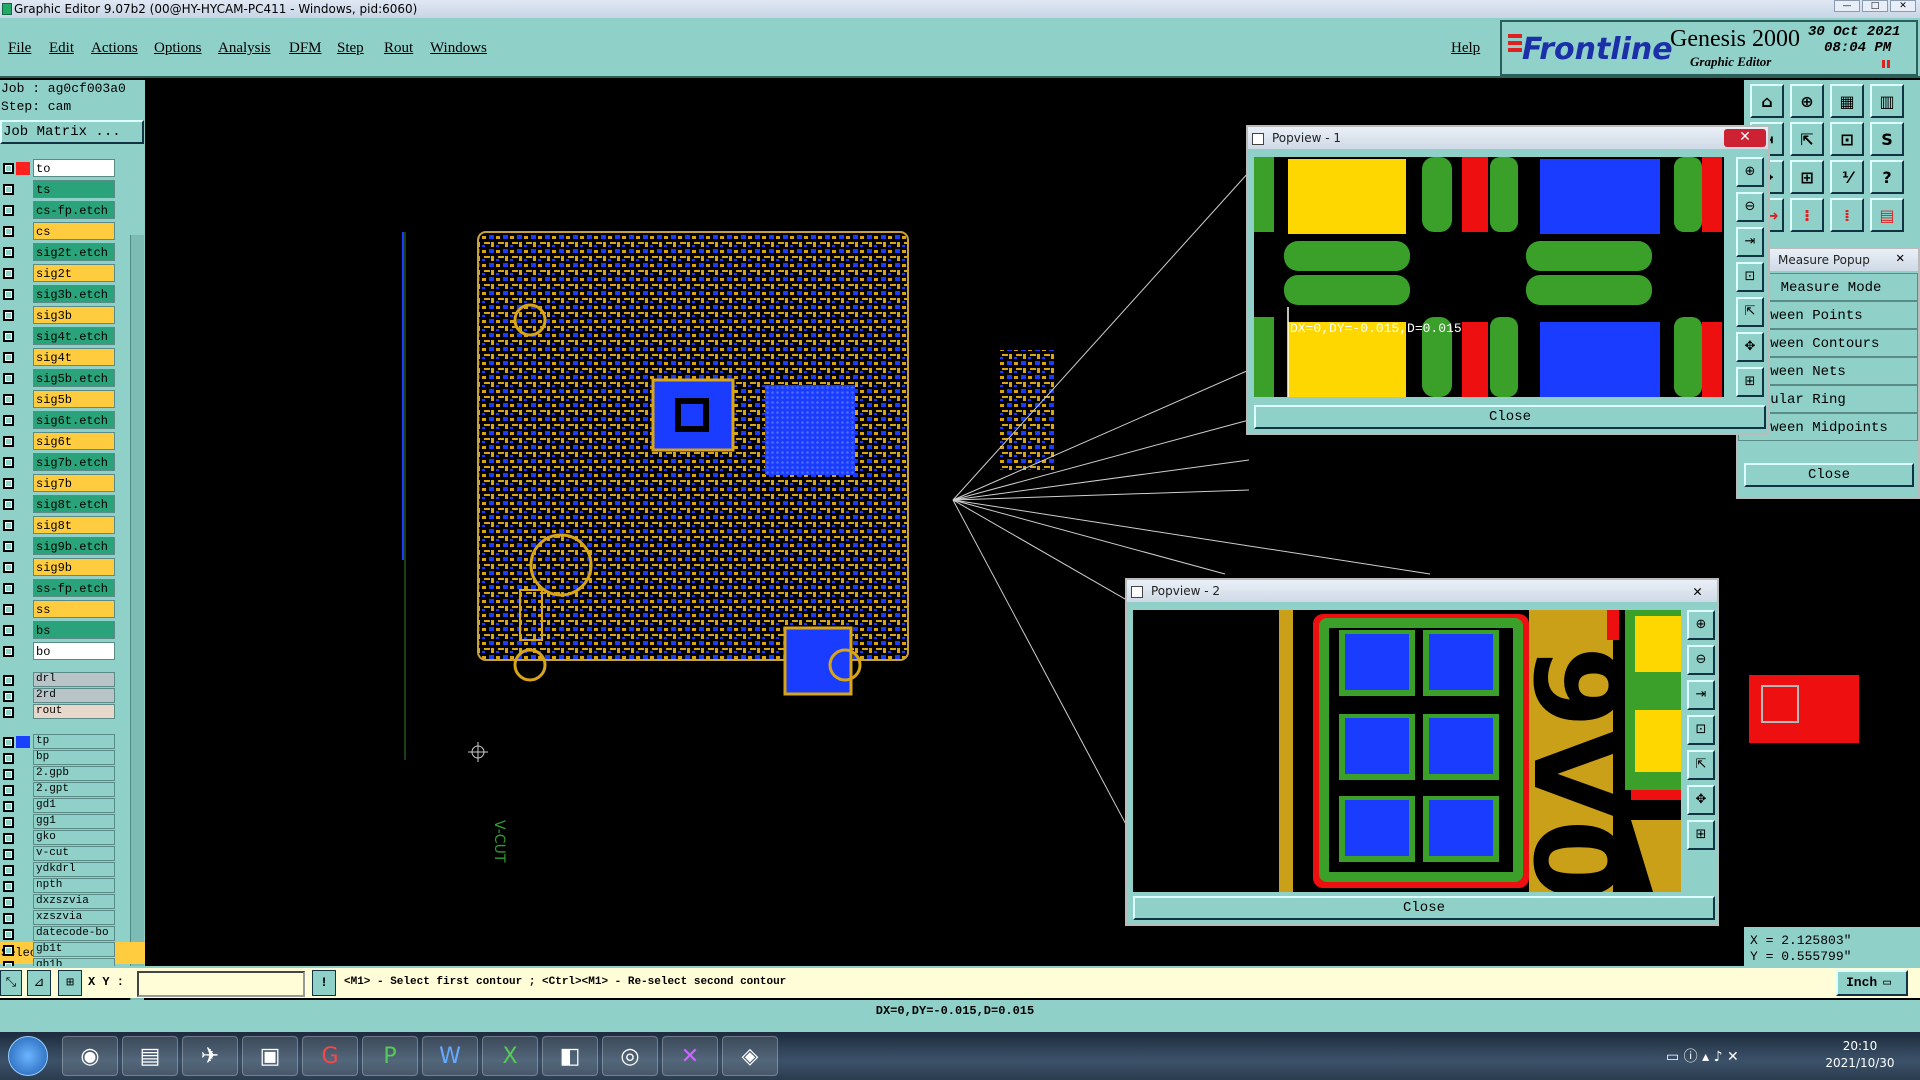 Image resolution: width=1920 pixels, height=1080 pixels. I want to click on layer-name: cs-fp.etch, so click(74, 210).